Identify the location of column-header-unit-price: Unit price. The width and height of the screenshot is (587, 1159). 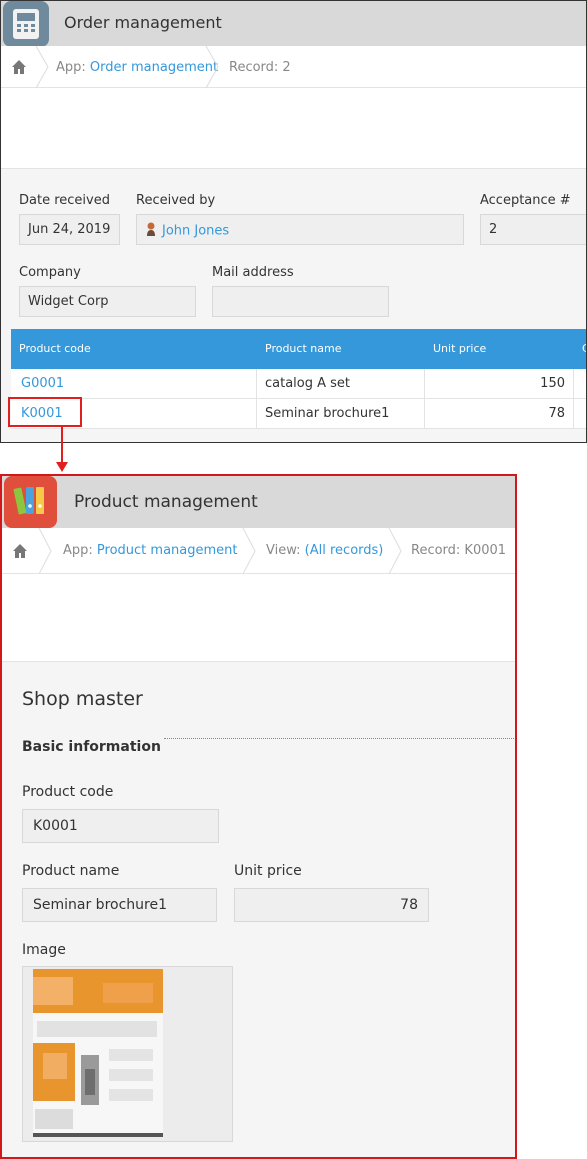
(460, 348).